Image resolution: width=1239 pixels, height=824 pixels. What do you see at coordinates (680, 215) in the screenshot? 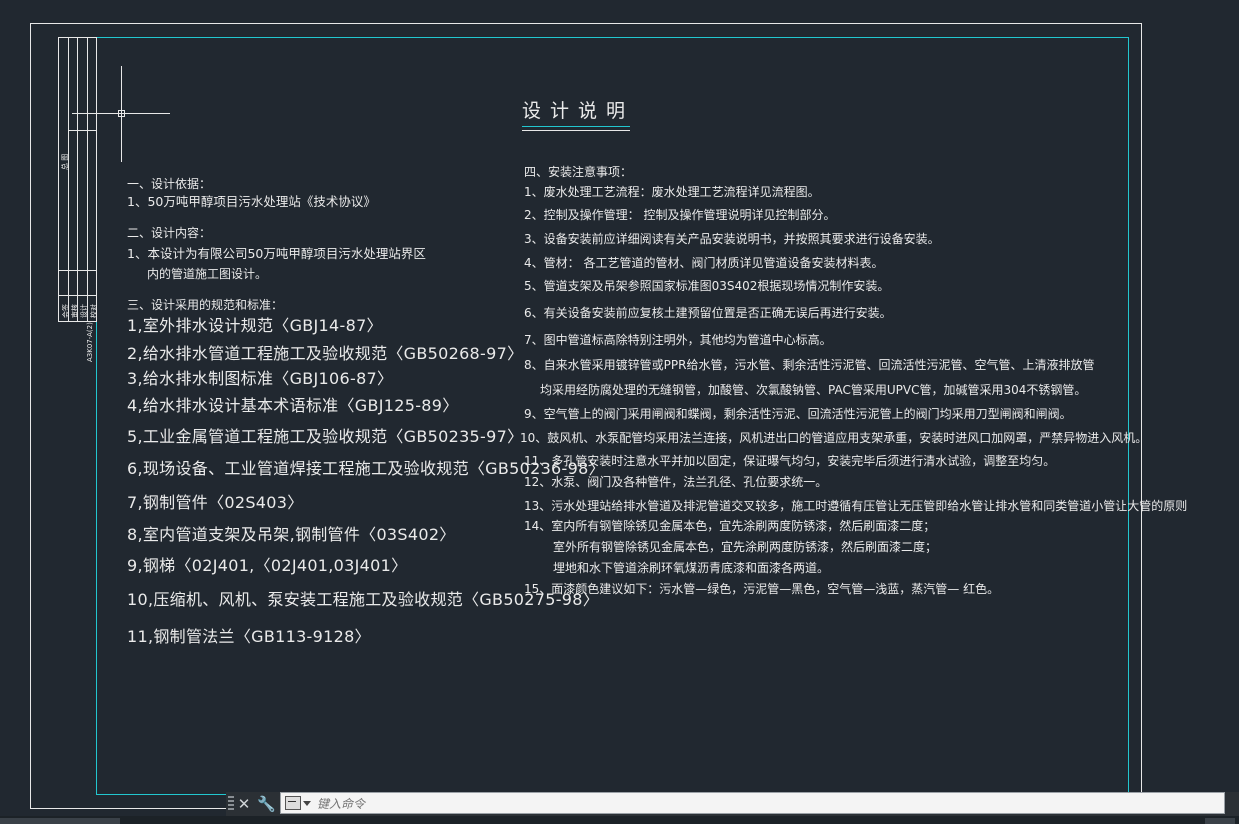
I see `note-item: 2、控制及操作管理： 控制及操作管理说明详见控制部分。` at bounding box center [680, 215].